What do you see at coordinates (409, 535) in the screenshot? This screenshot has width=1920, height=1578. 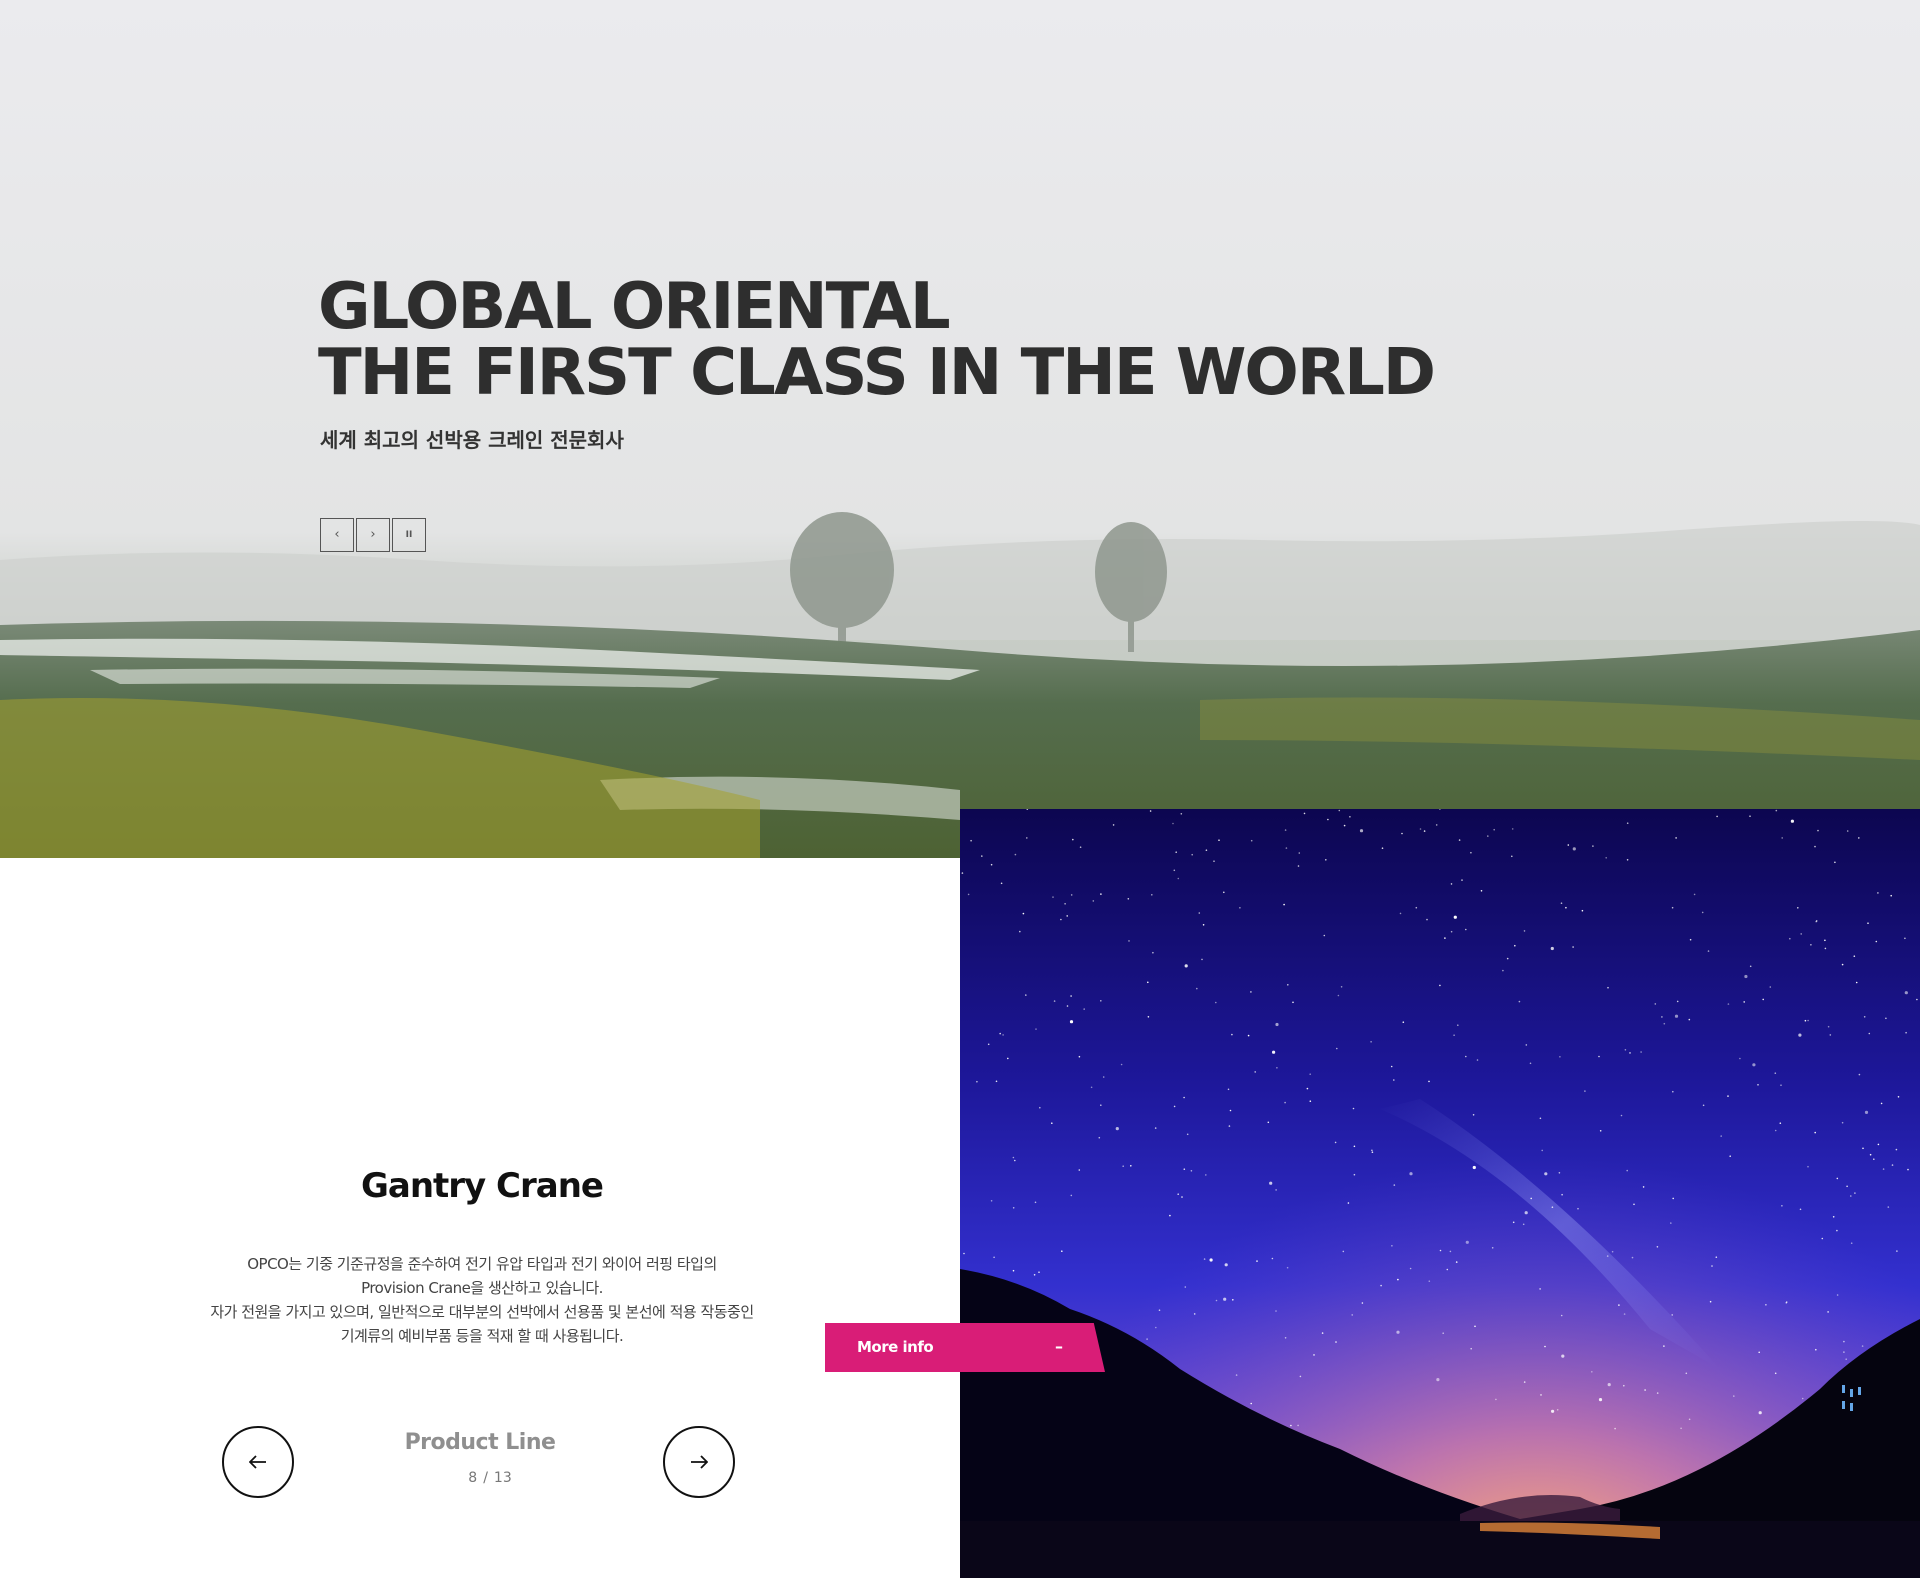 I see `slider-pause-button: II` at bounding box center [409, 535].